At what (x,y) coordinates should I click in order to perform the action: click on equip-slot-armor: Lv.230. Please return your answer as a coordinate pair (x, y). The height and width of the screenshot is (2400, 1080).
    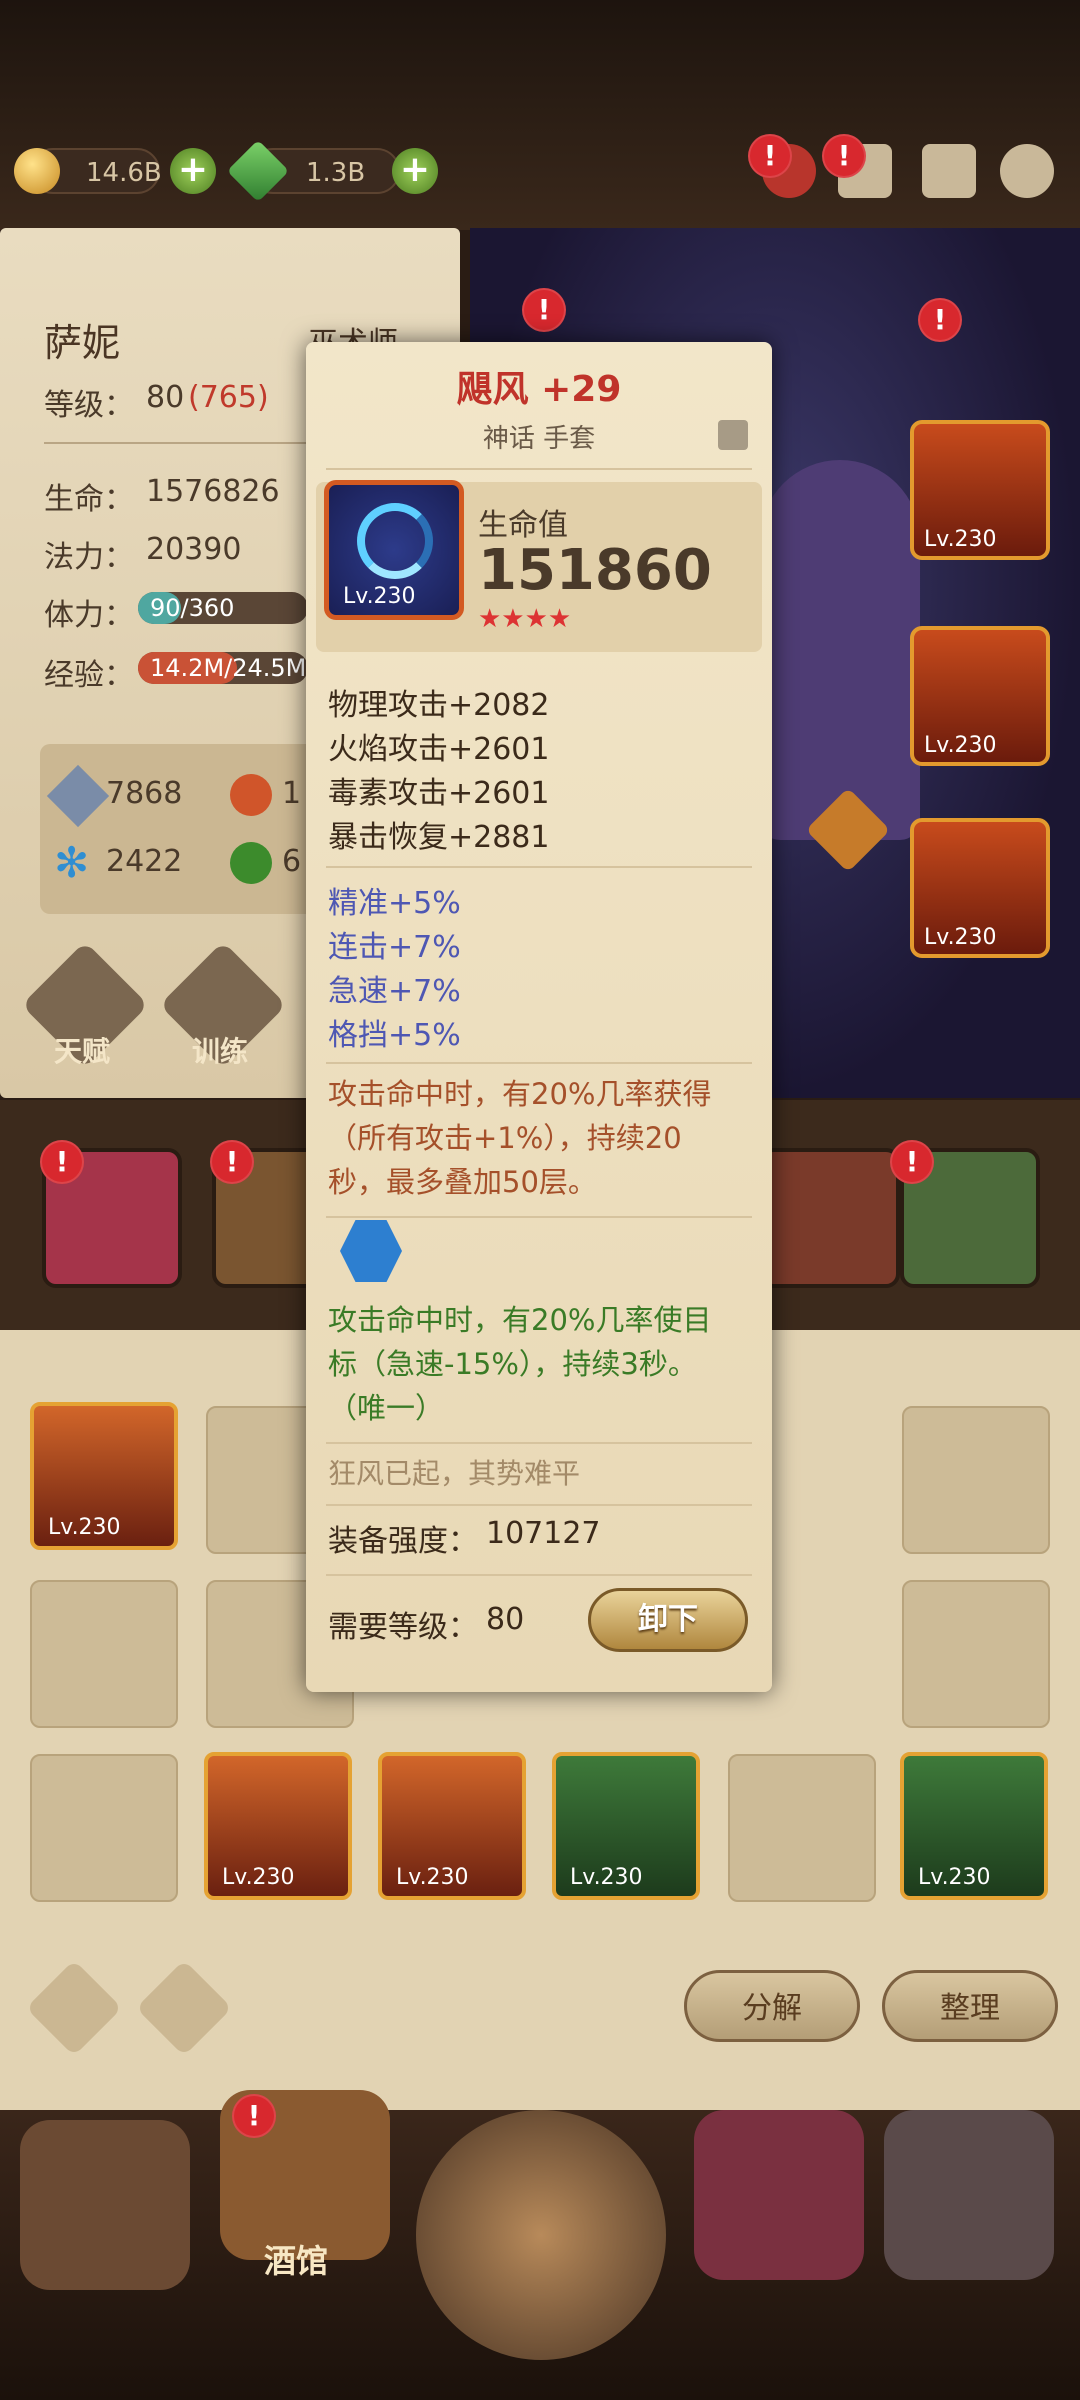
    Looking at the image, I should click on (980, 696).